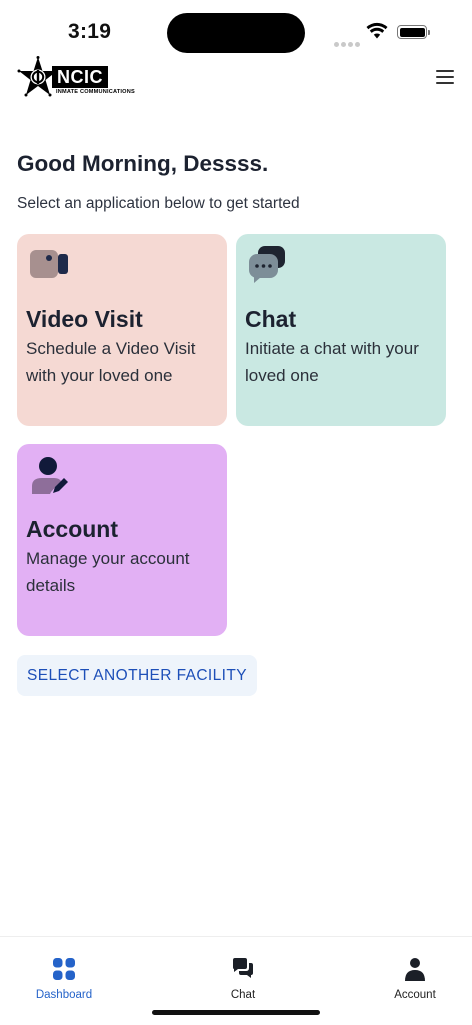 The height and width of the screenshot is (1025, 472). Describe the element at coordinates (415, 995) in the screenshot. I see `tab-account-label: Account` at that location.